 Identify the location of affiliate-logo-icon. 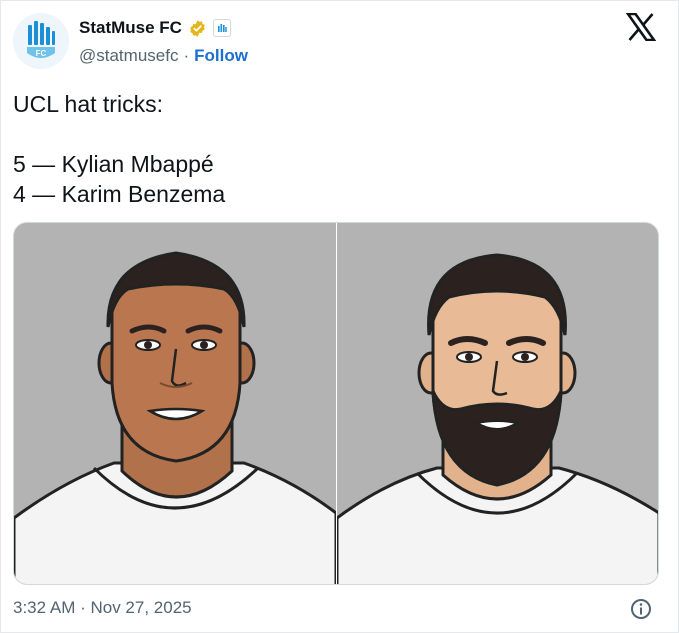
(222, 28).